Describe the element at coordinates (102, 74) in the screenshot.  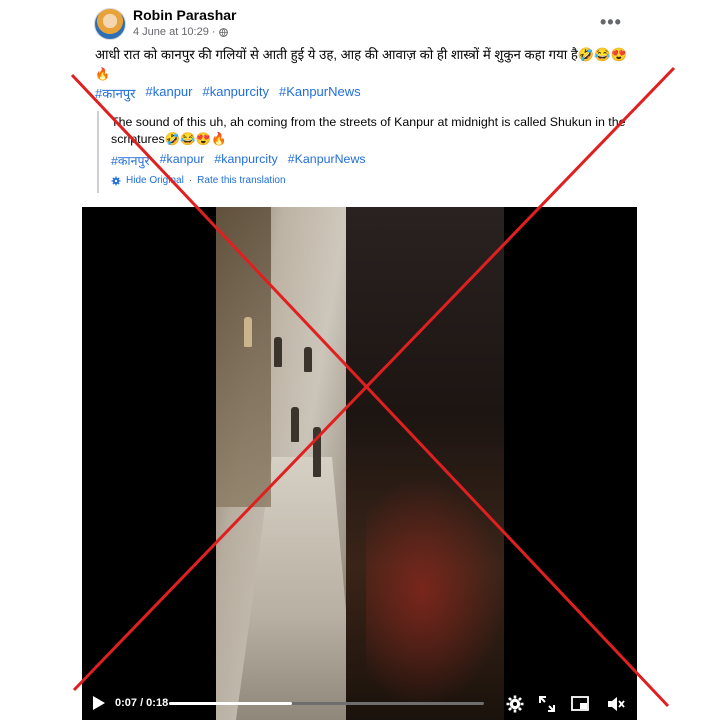
I see `post-fire-emoji: 🔥` at that location.